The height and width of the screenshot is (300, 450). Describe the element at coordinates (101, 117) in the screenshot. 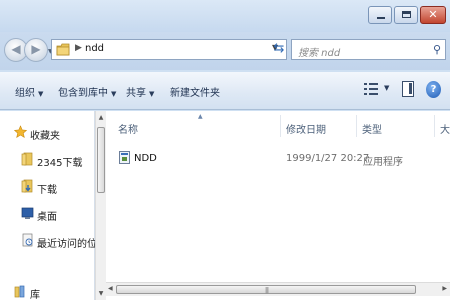

I see `scroll-up-icon: ▲` at that location.